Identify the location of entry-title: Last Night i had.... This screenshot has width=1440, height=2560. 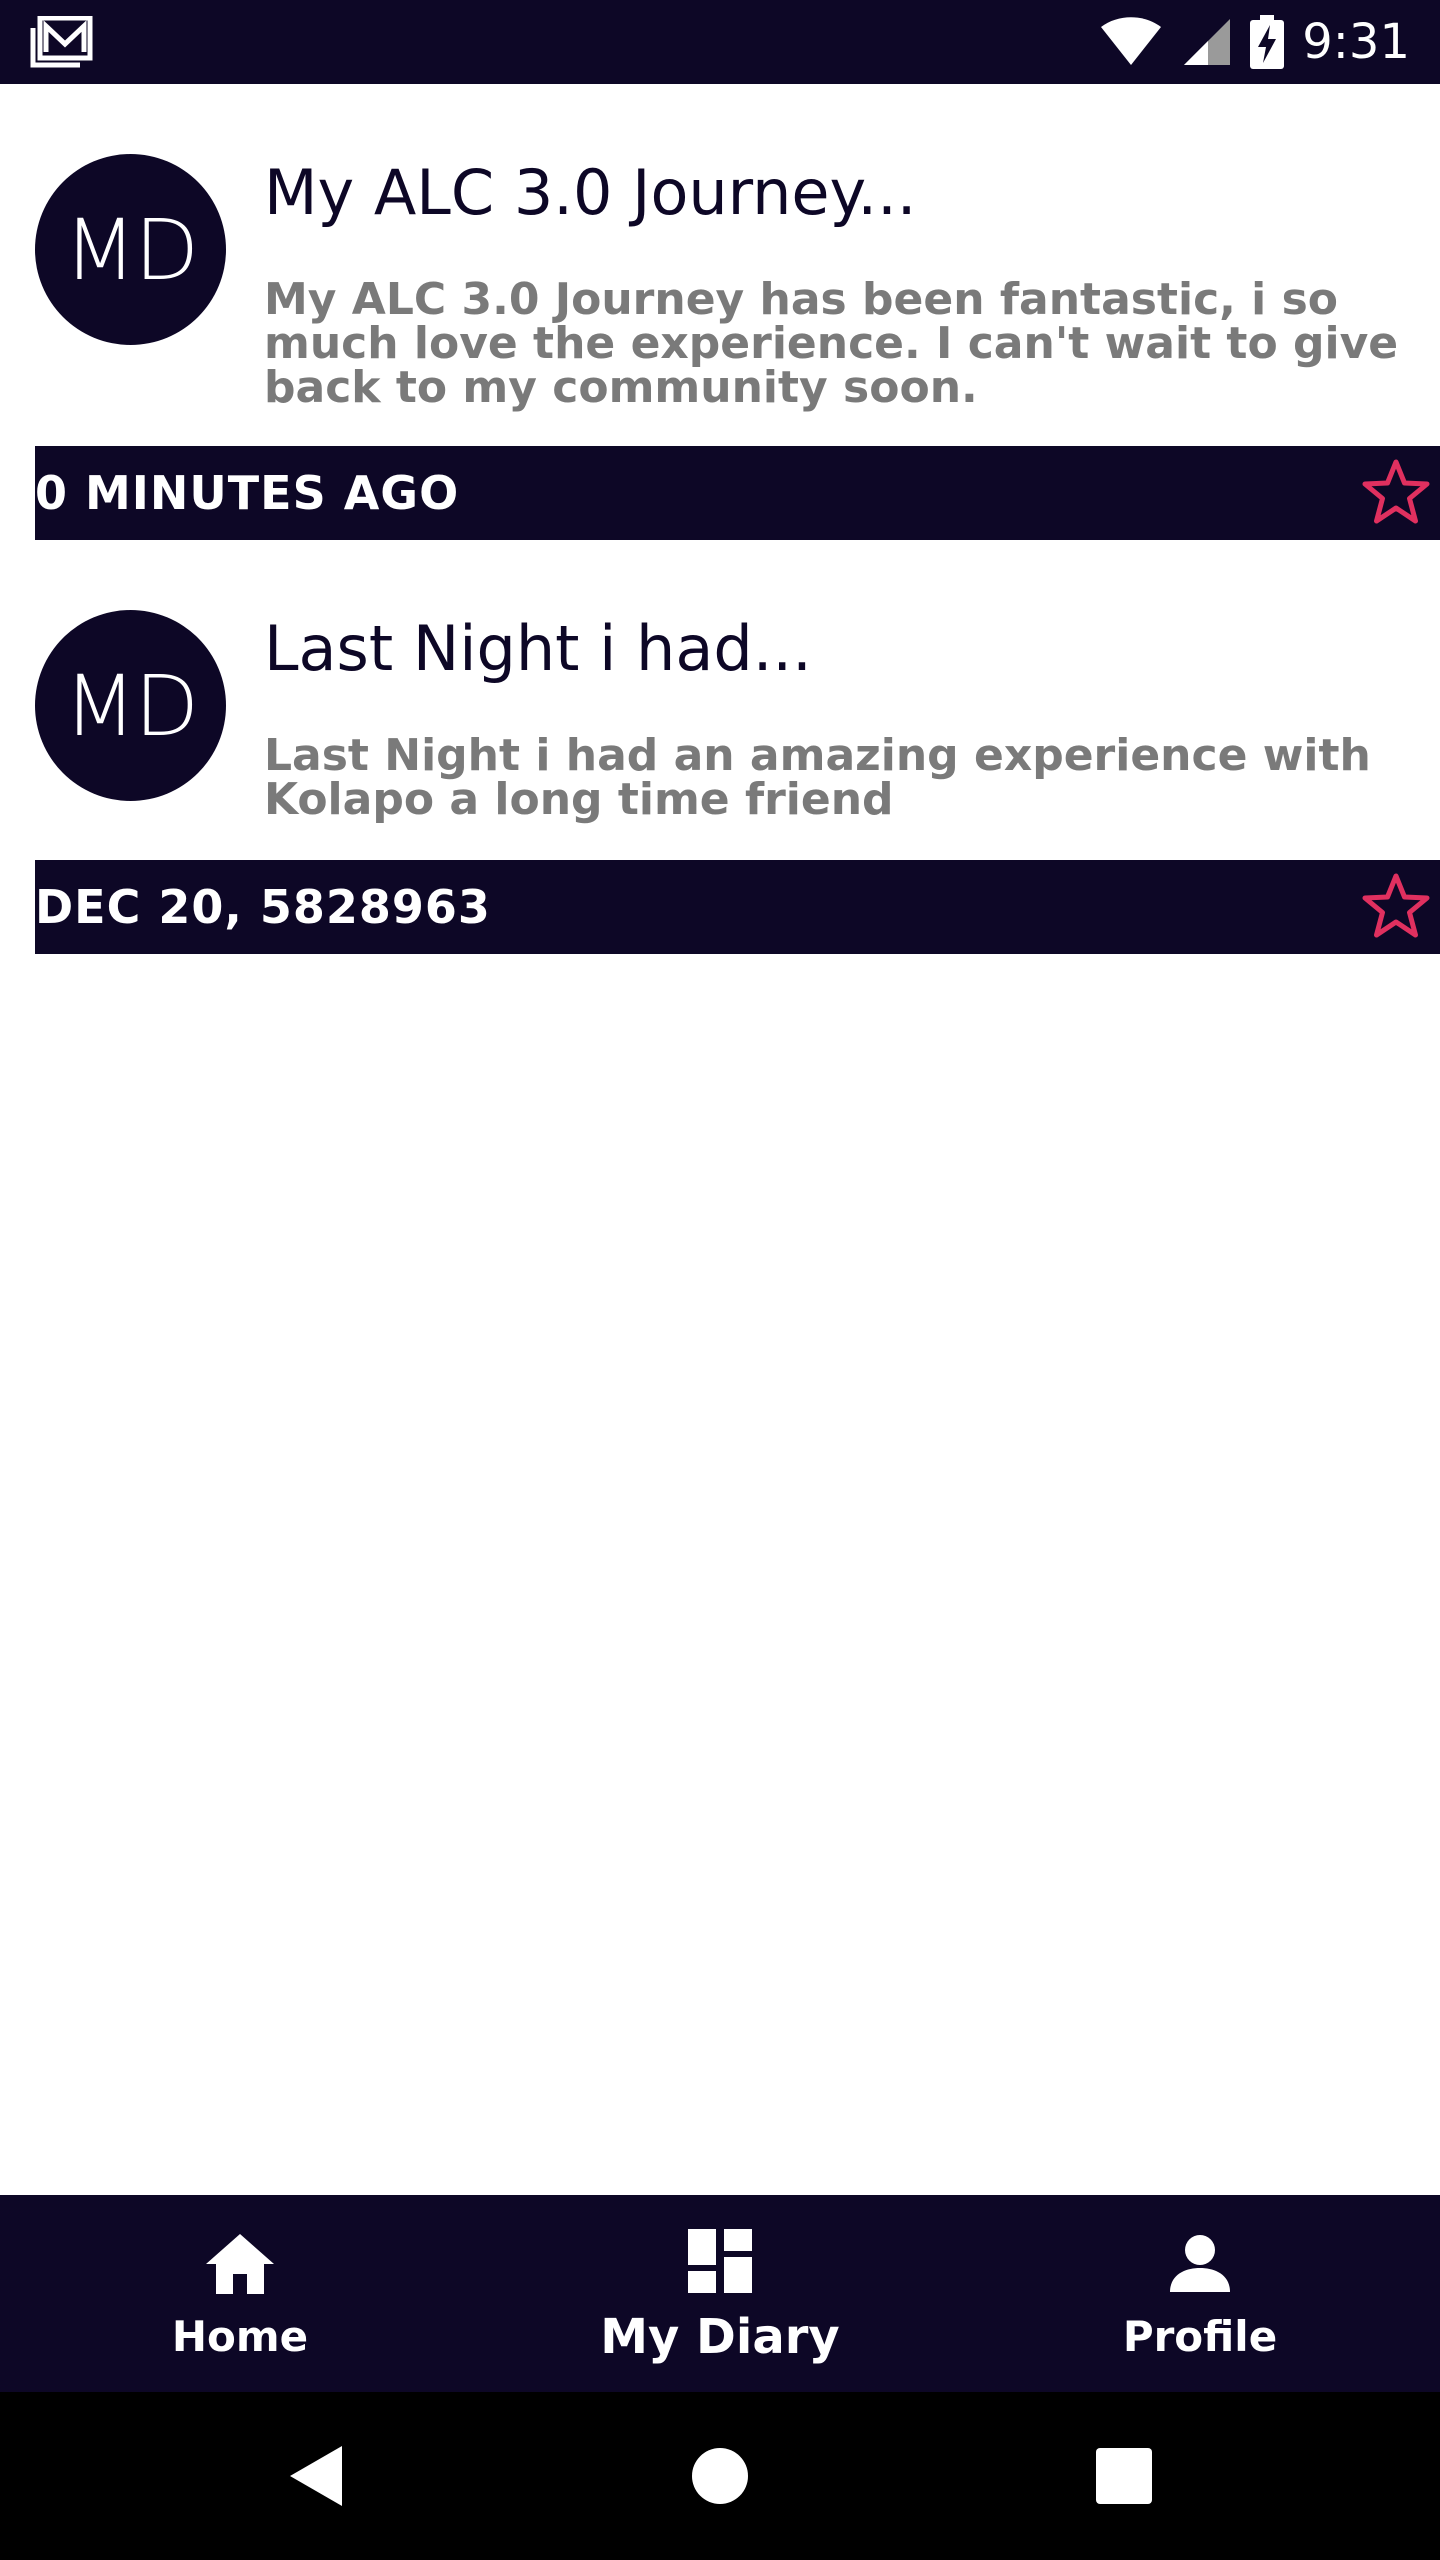
(538, 648).